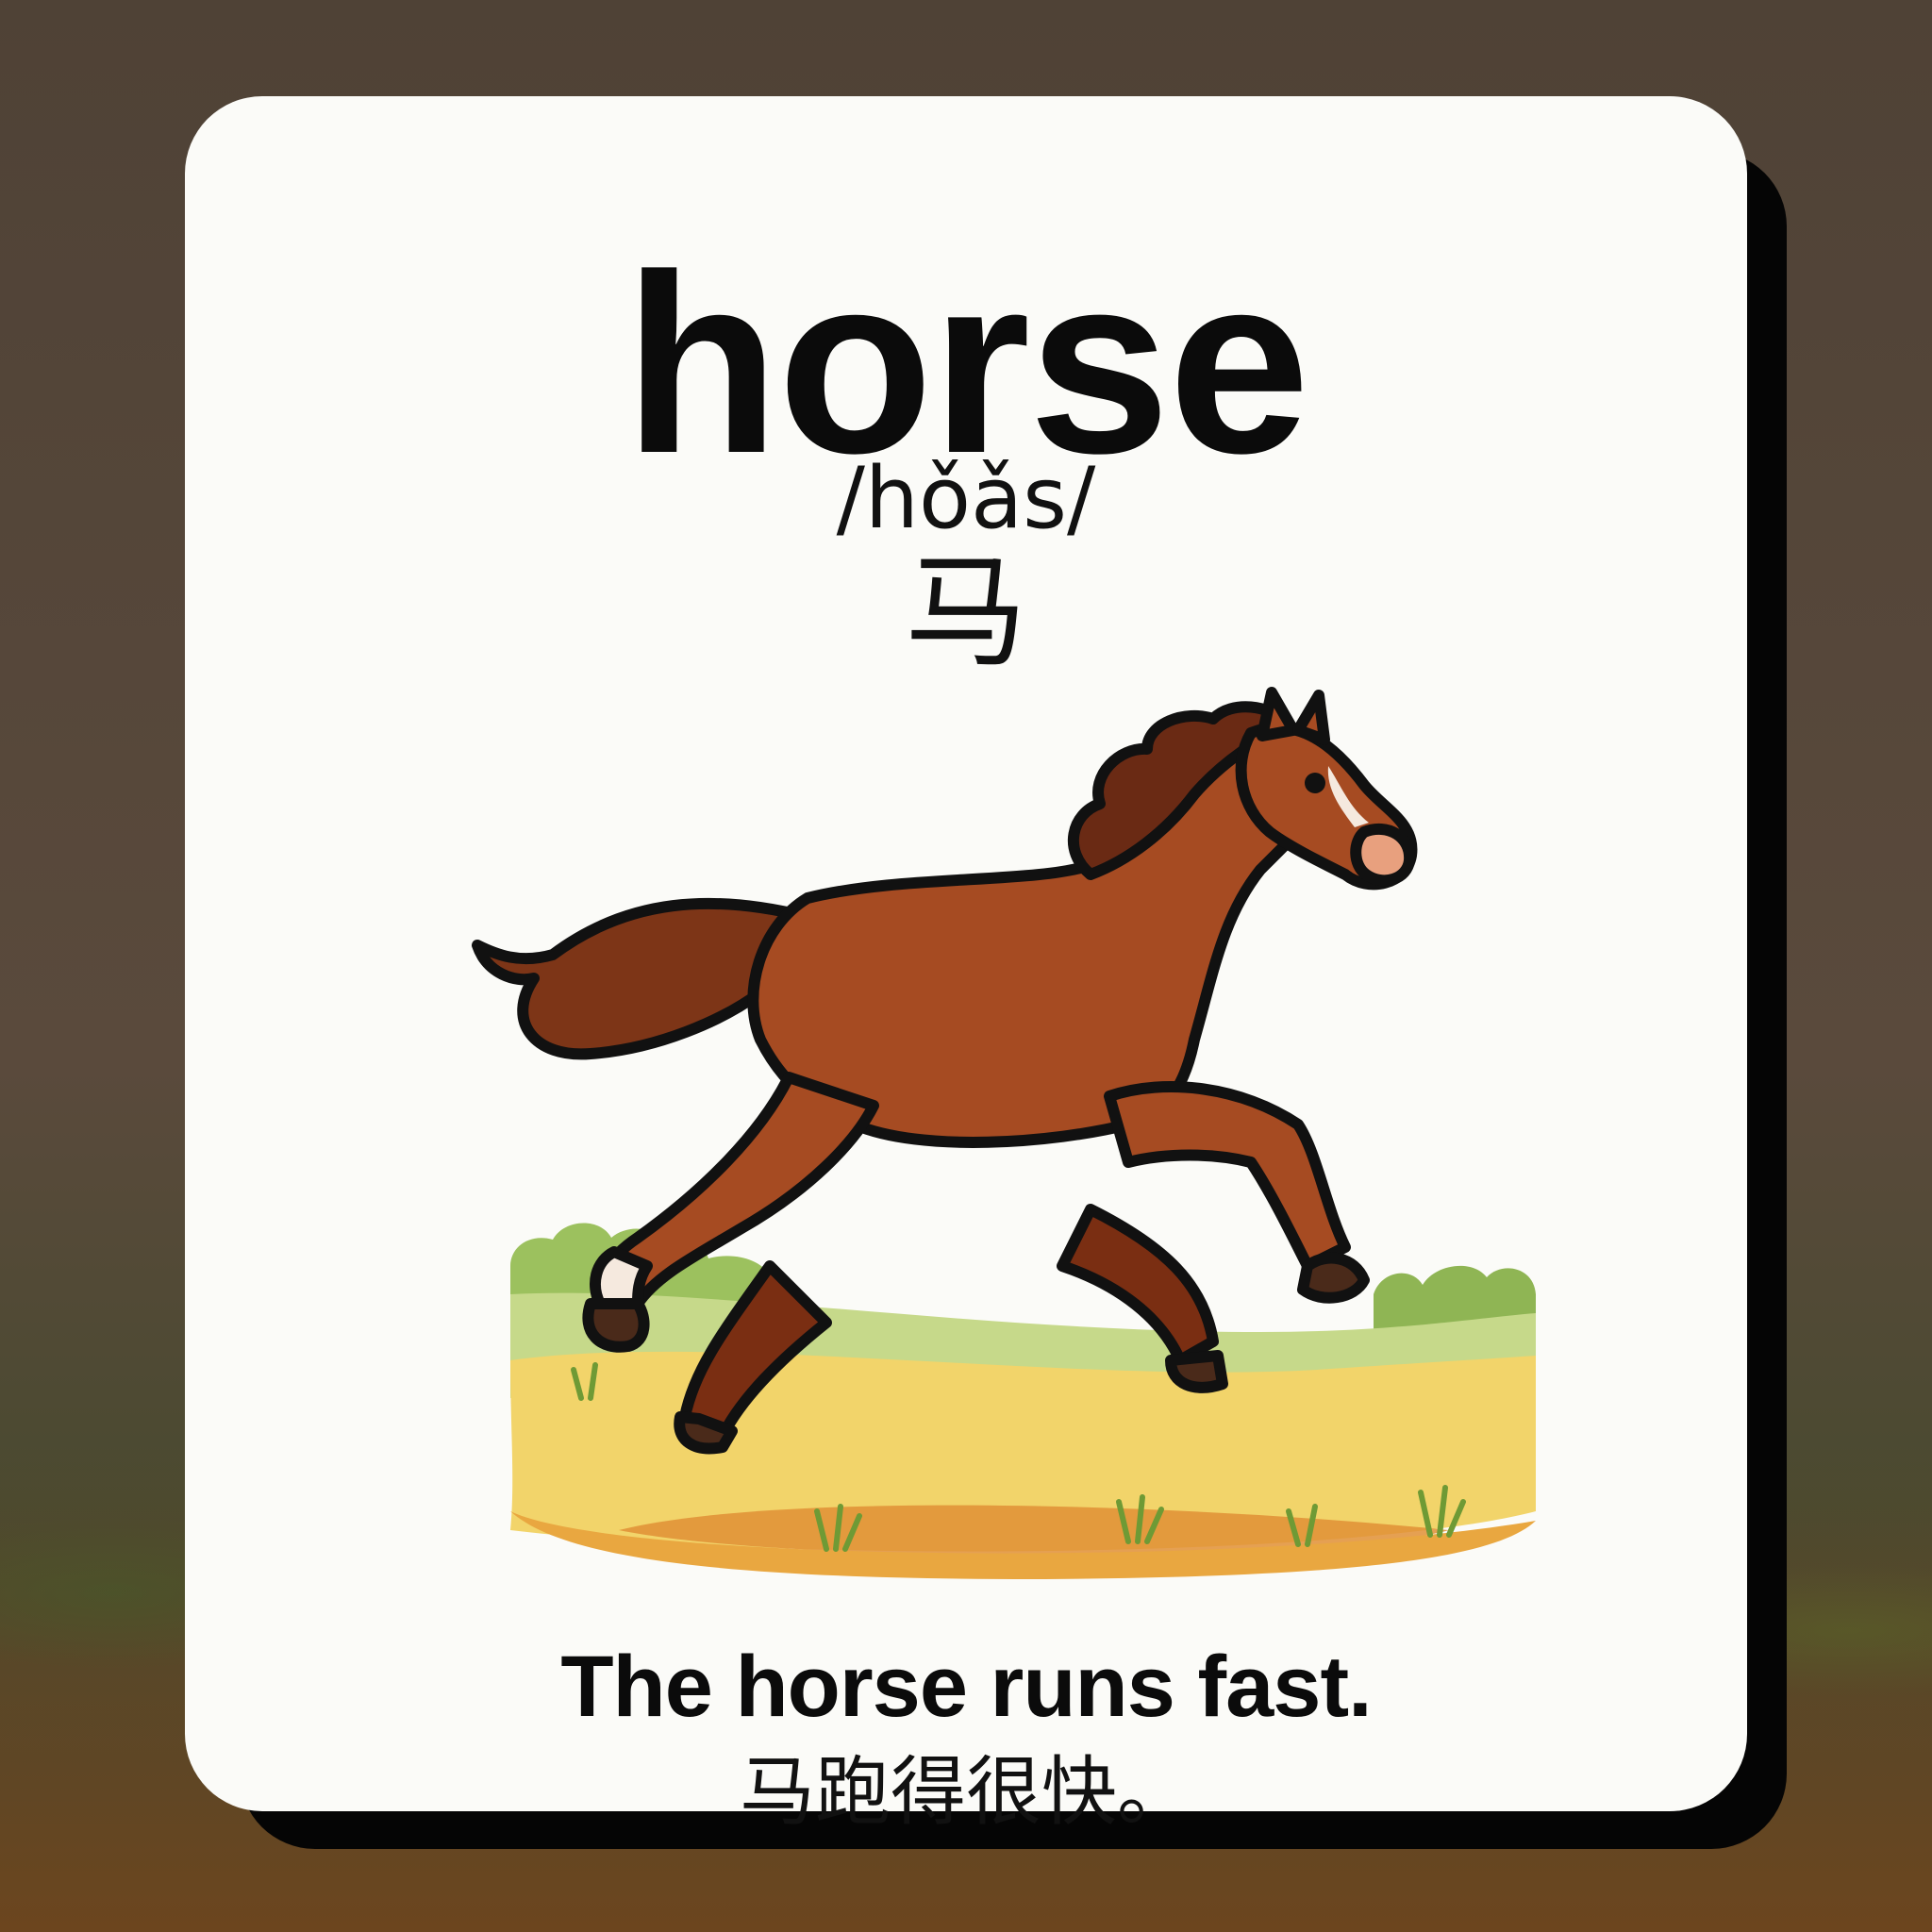 The image size is (1932, 1932). What do you see at coordinates (1311, 718) in the screenshot?
I see `horse-ear-right` at bounding box center [1311, 718].